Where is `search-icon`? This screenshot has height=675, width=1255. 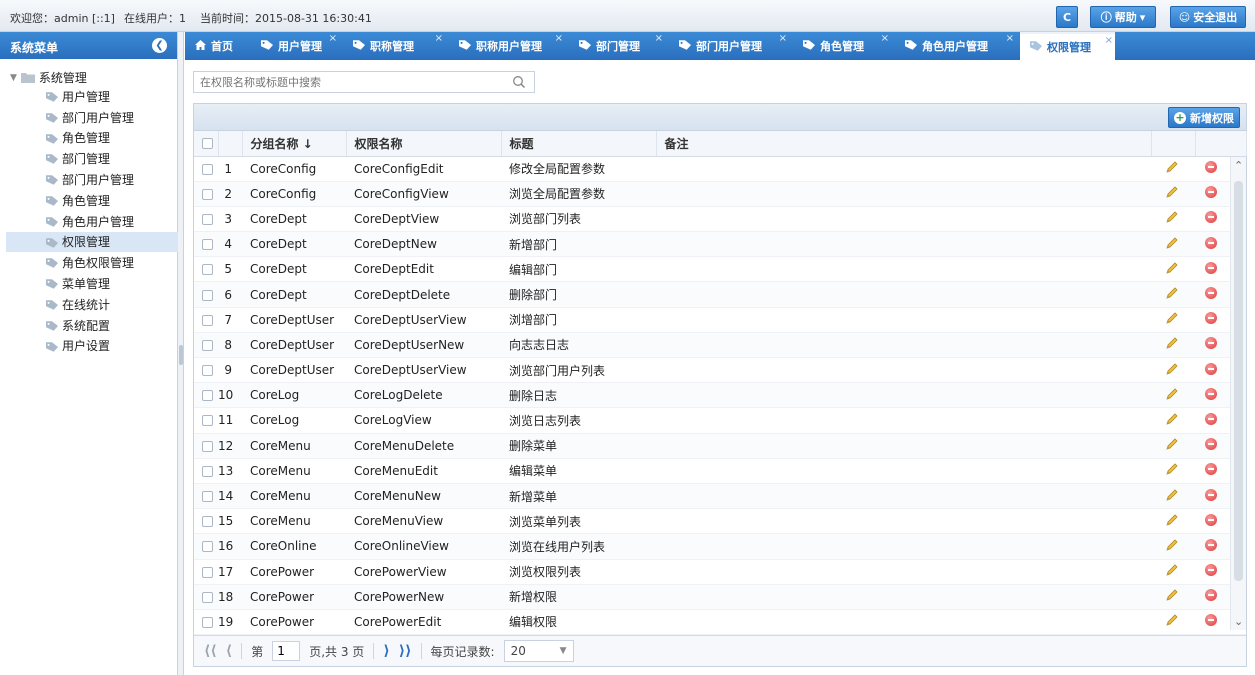 search-icon is located at coordinates (519, 82).